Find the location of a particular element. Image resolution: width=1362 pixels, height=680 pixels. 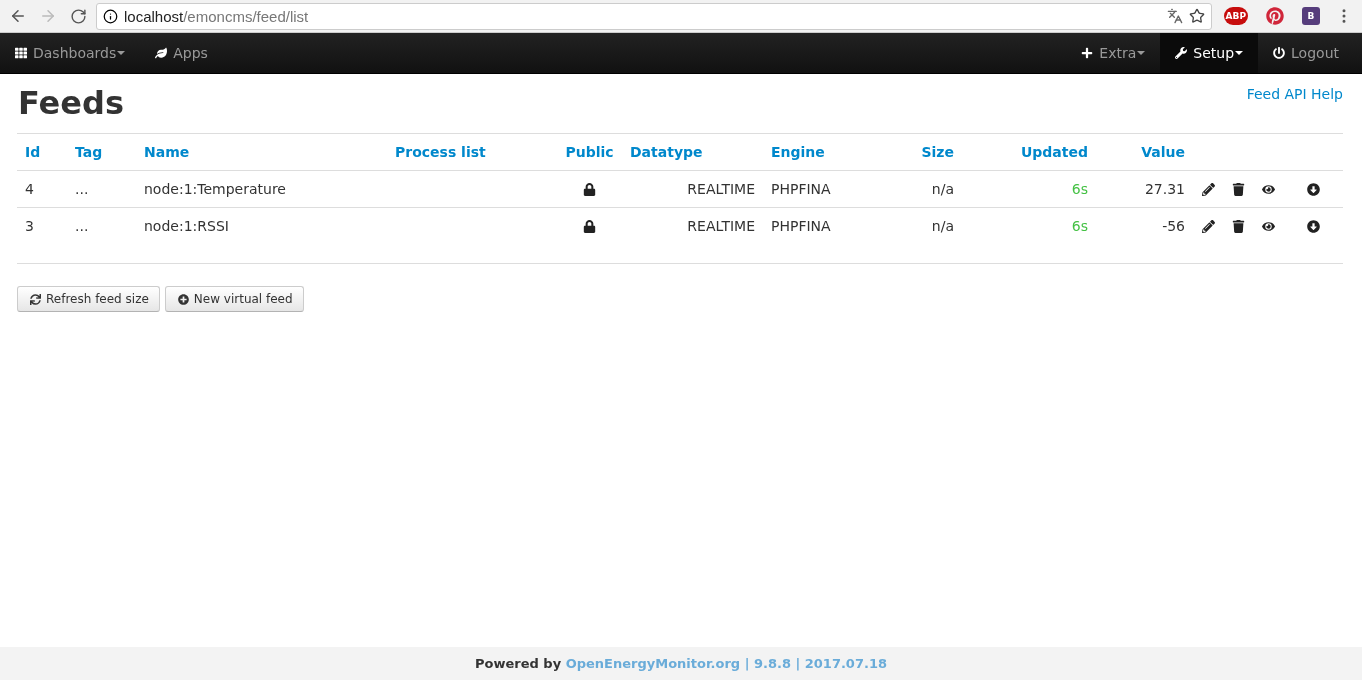

table-cell-text: 3 is located at coordinates (29, 226).